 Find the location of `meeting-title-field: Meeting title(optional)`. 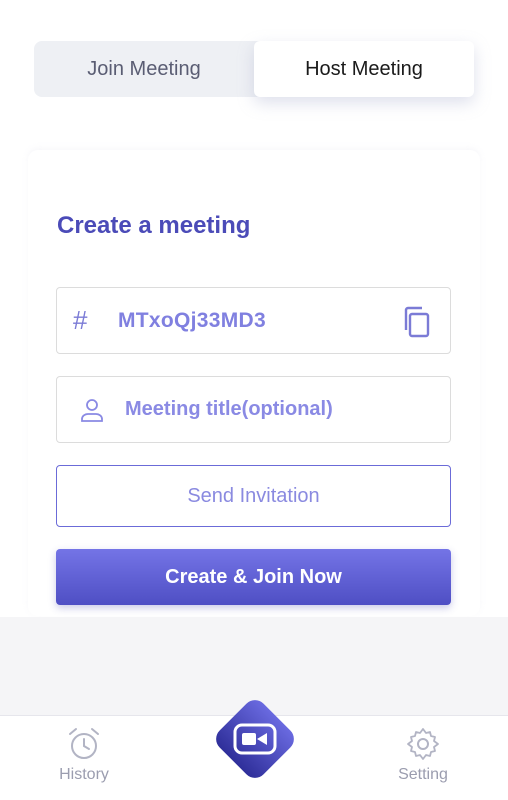

meeting-title-field: Meeting title(optional) is located at coordinates (253, 409).